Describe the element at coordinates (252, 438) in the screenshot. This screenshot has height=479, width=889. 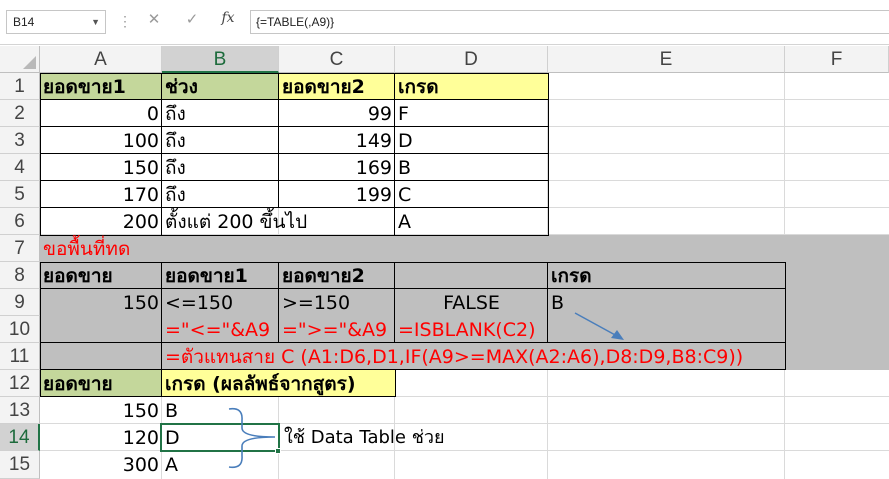
I see `brace-icon` at that location.